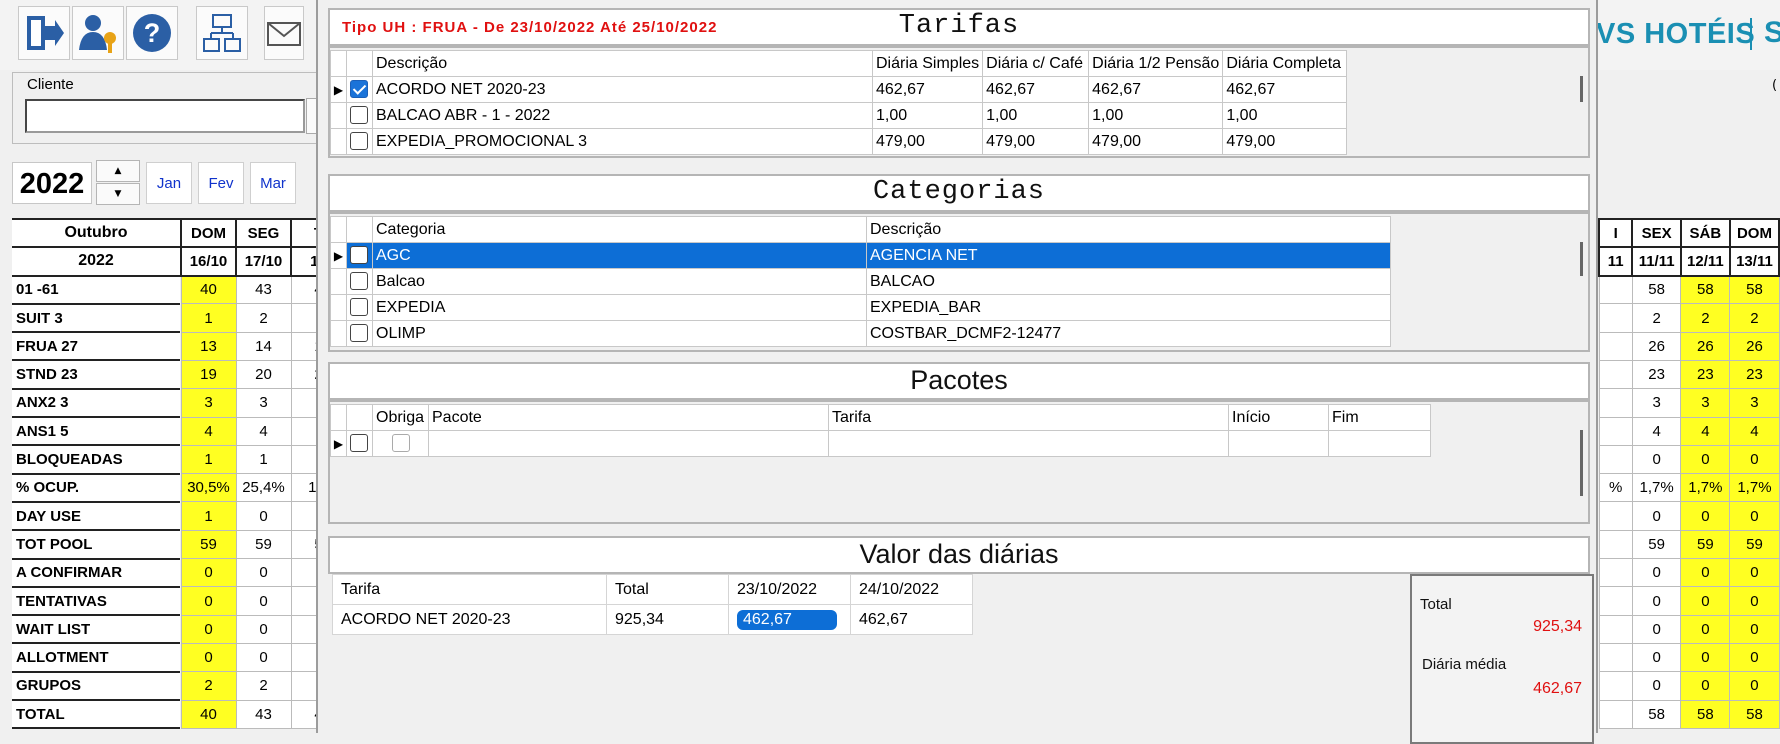 This screenshot has height=744, width=1780. Describe the element at coordinates (1128, 229) in the screenshot. I see `categorias-col-header: Descrição` at that location.